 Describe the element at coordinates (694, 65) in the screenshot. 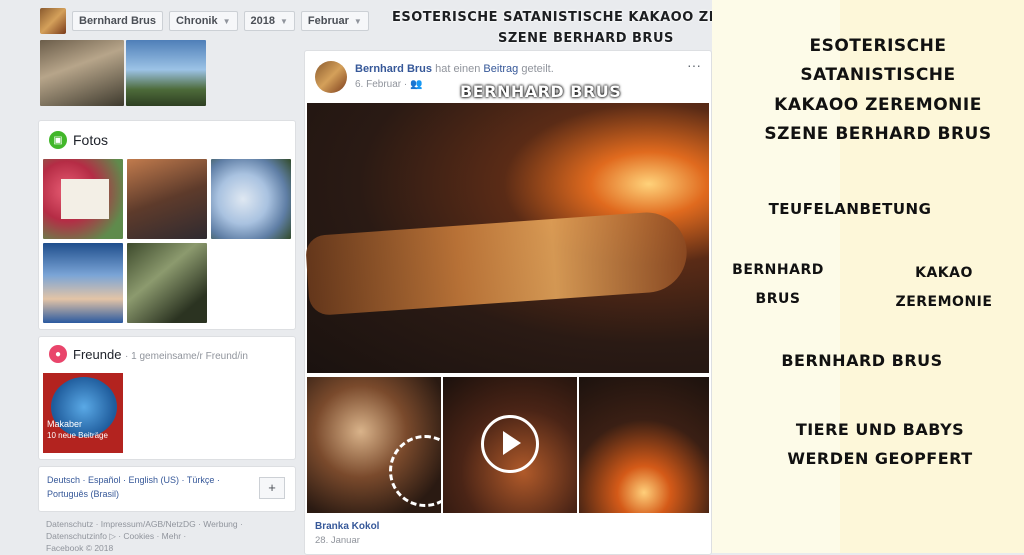

I see `post-more-options-icon: ···` at that location.